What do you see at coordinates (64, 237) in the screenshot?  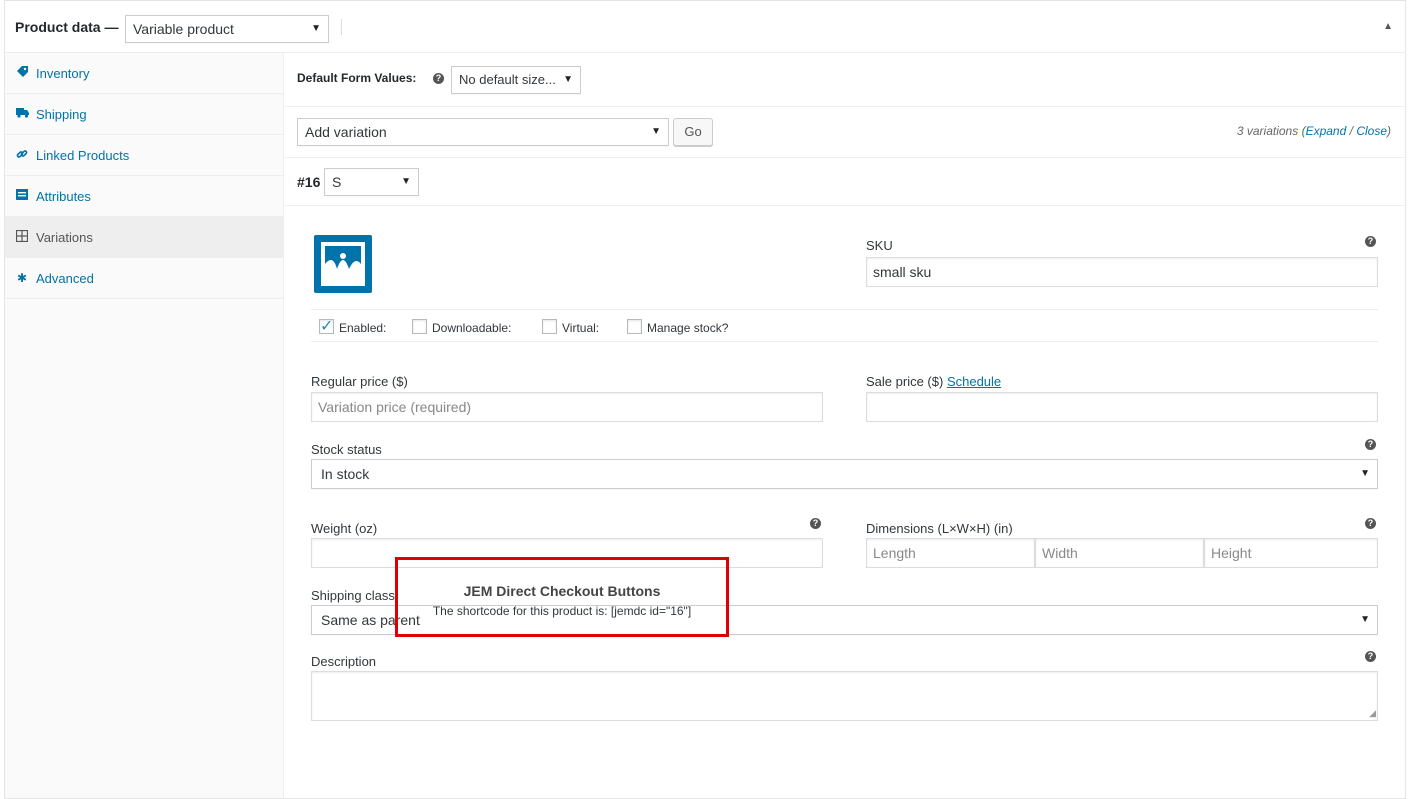 I see `tab-variations-label: Variations` at bounding box center [64, 237].